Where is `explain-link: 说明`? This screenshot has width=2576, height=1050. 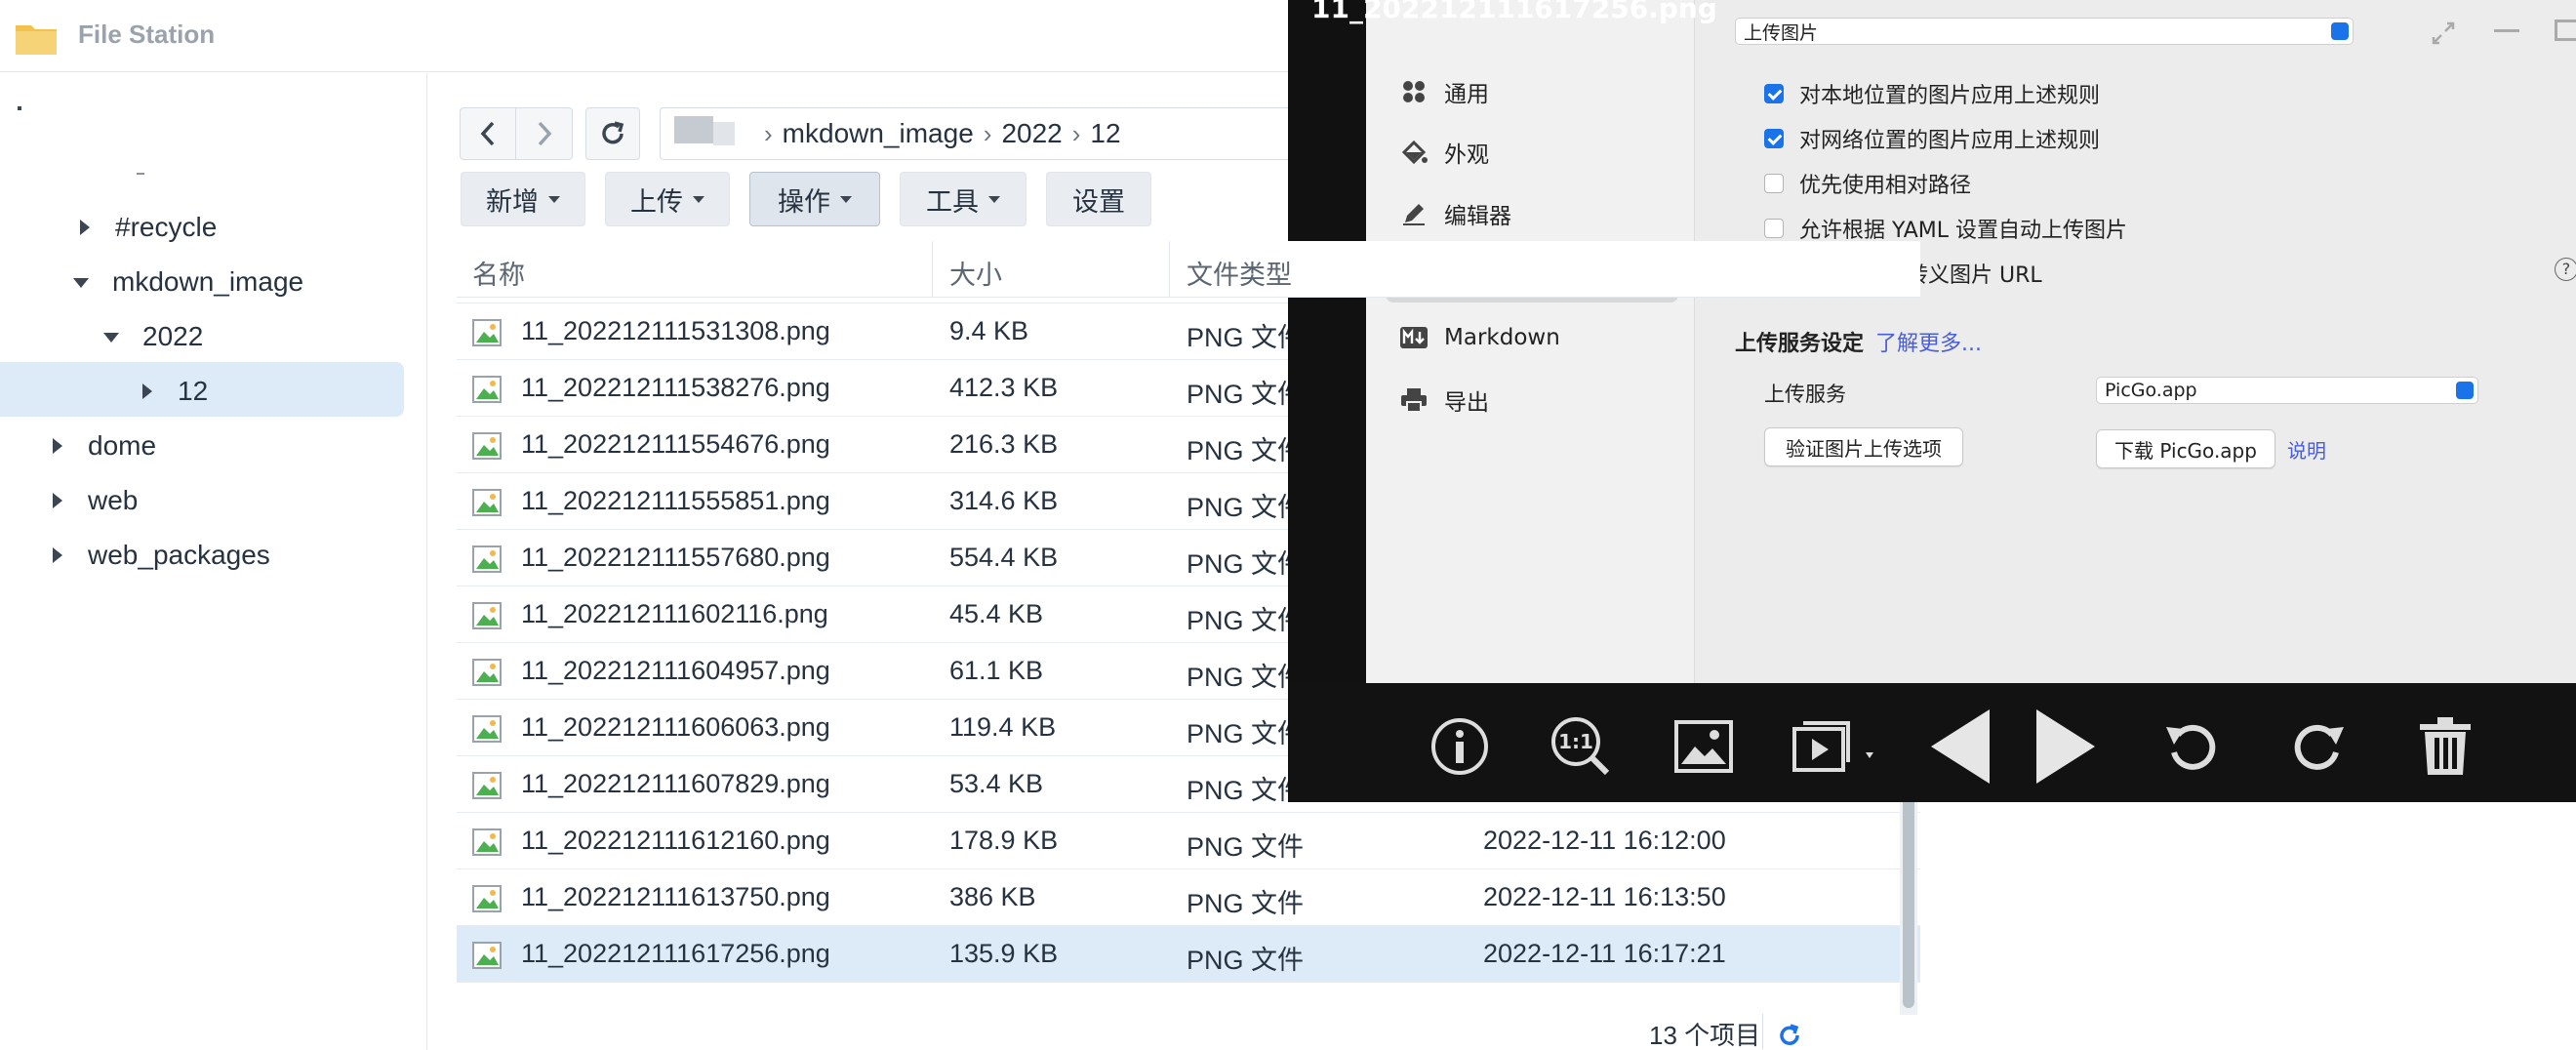
explain-link: 说明 is located at coordinates (2306, 449).